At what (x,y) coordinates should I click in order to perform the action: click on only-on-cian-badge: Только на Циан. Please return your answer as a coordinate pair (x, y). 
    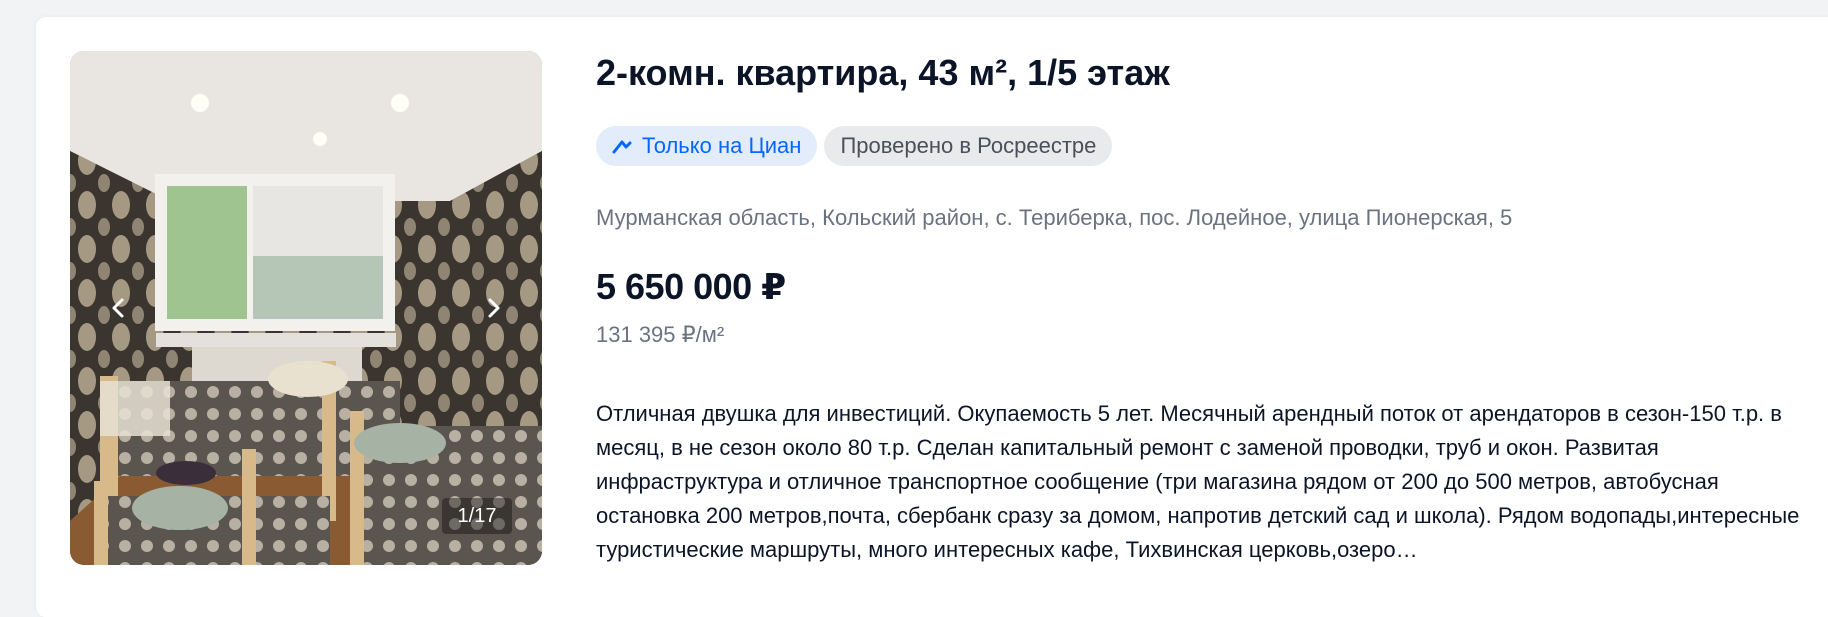
    Looking at the image, I should click on (707, 146).